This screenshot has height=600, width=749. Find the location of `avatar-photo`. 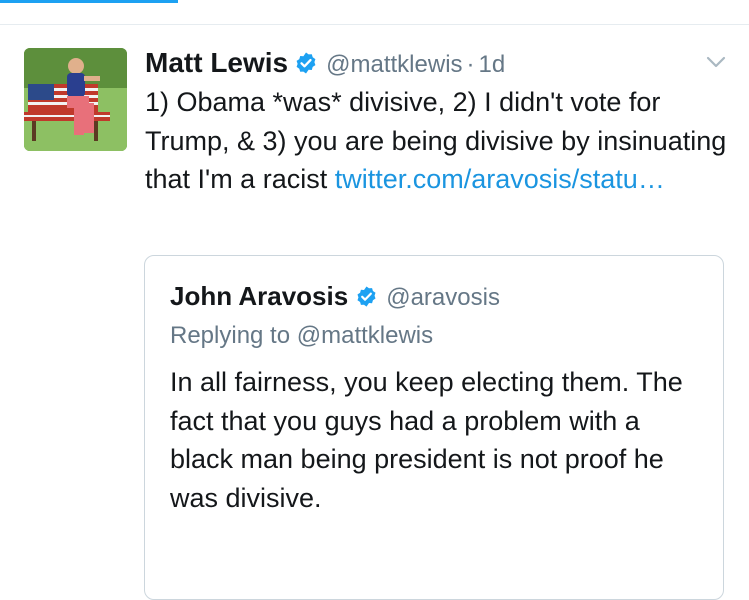

avatar-photo is located at coordinates (75, 99).